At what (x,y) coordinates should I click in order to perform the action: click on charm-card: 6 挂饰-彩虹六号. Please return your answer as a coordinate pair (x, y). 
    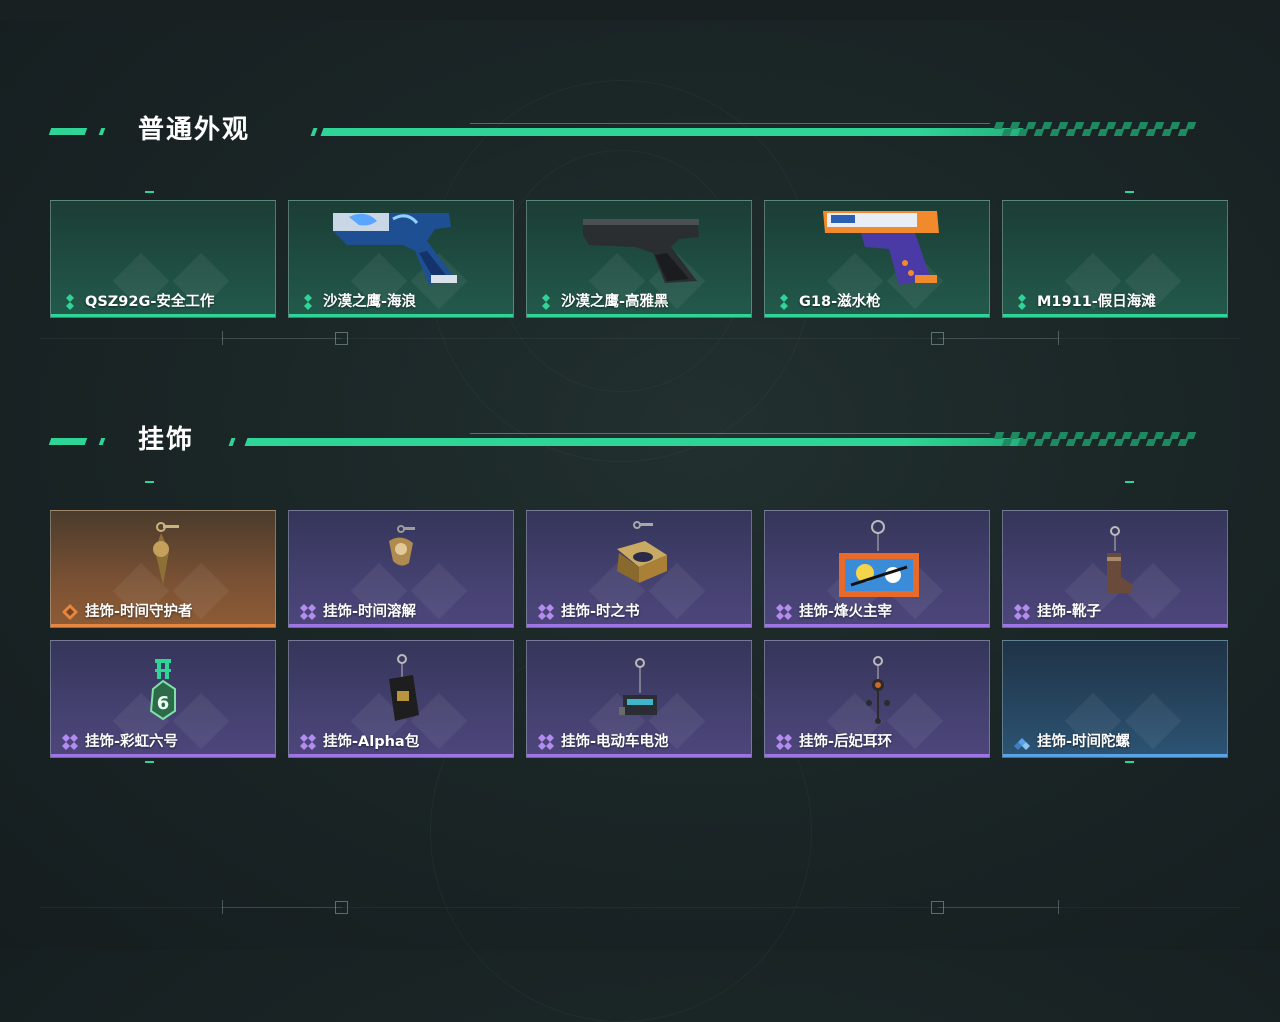
    Looking at the image, I should click on (163, 699).